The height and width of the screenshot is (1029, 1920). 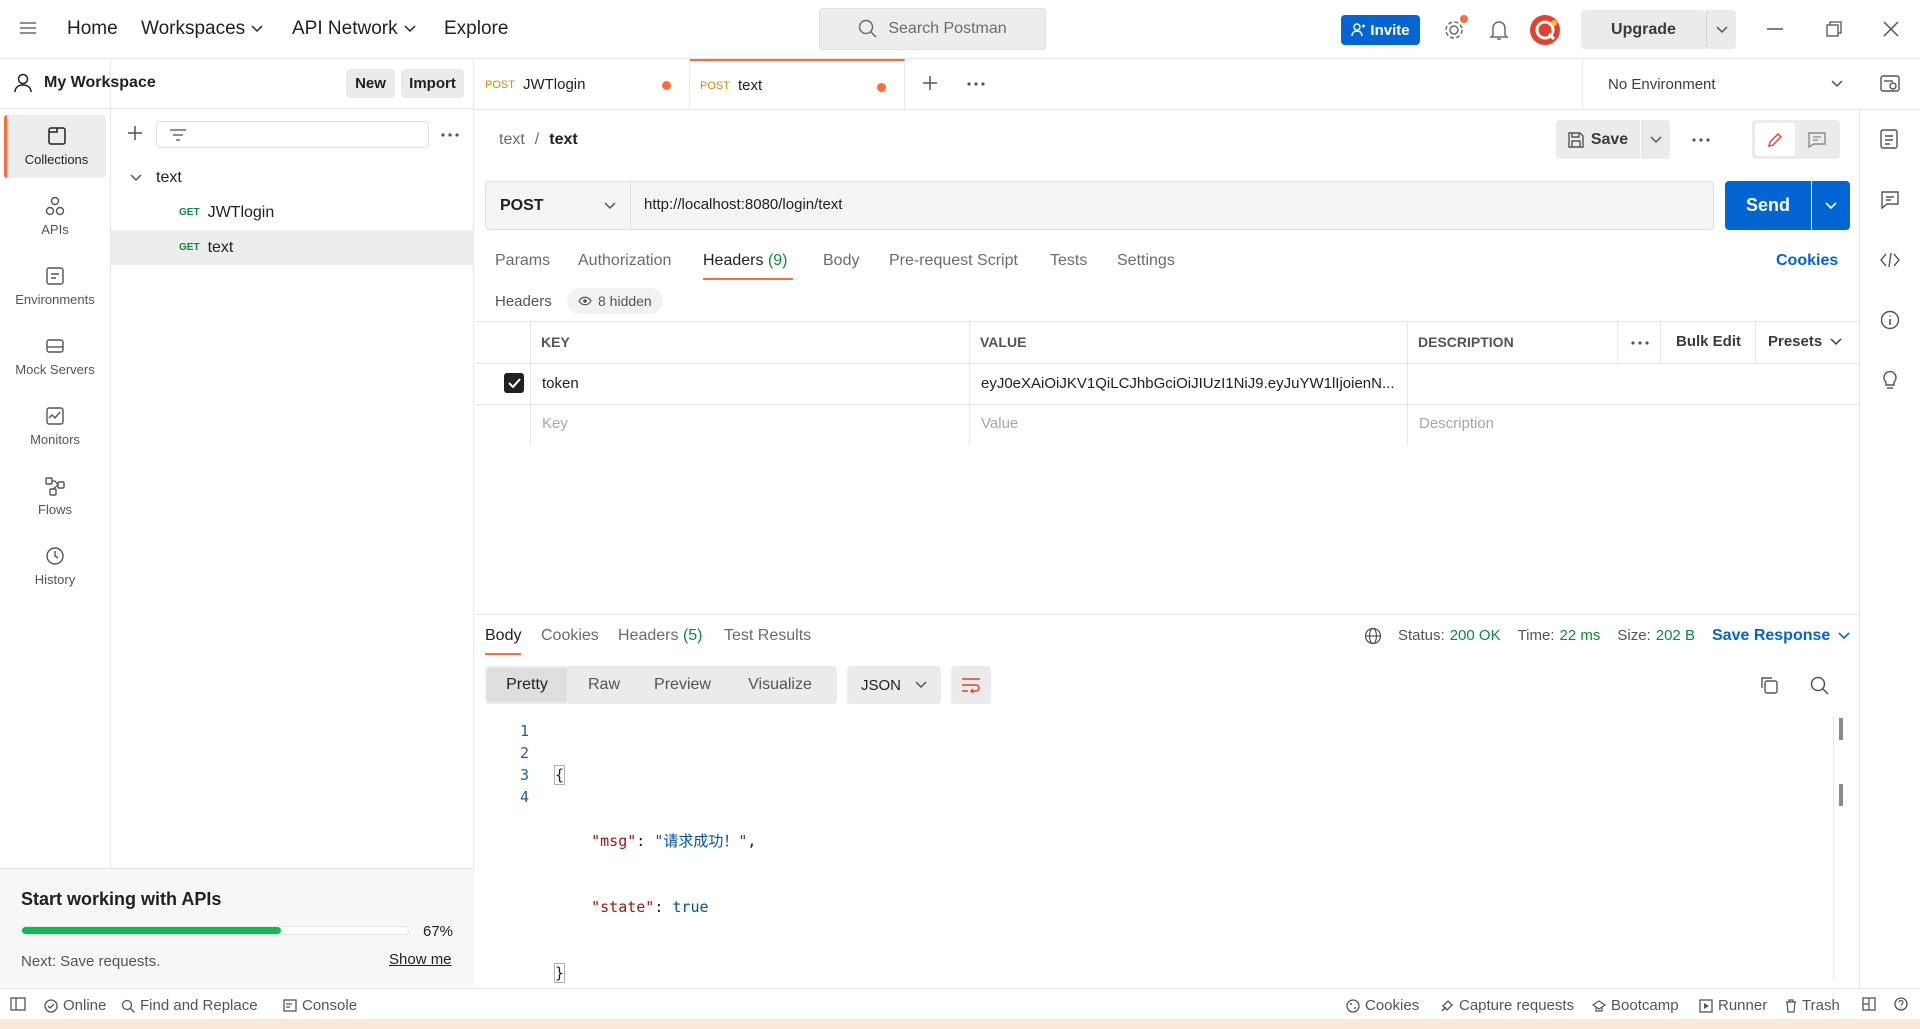 I want to click on avatar, so click(x=1545, y=30).